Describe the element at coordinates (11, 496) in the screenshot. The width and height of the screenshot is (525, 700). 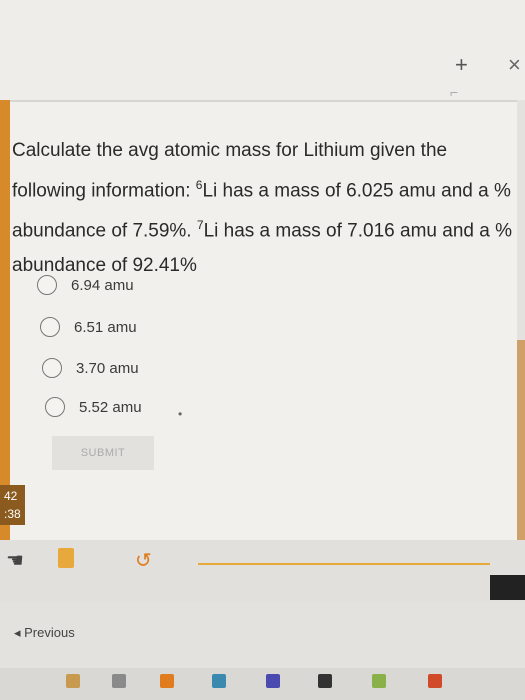
I see `timer-minutes: 42` at that location.